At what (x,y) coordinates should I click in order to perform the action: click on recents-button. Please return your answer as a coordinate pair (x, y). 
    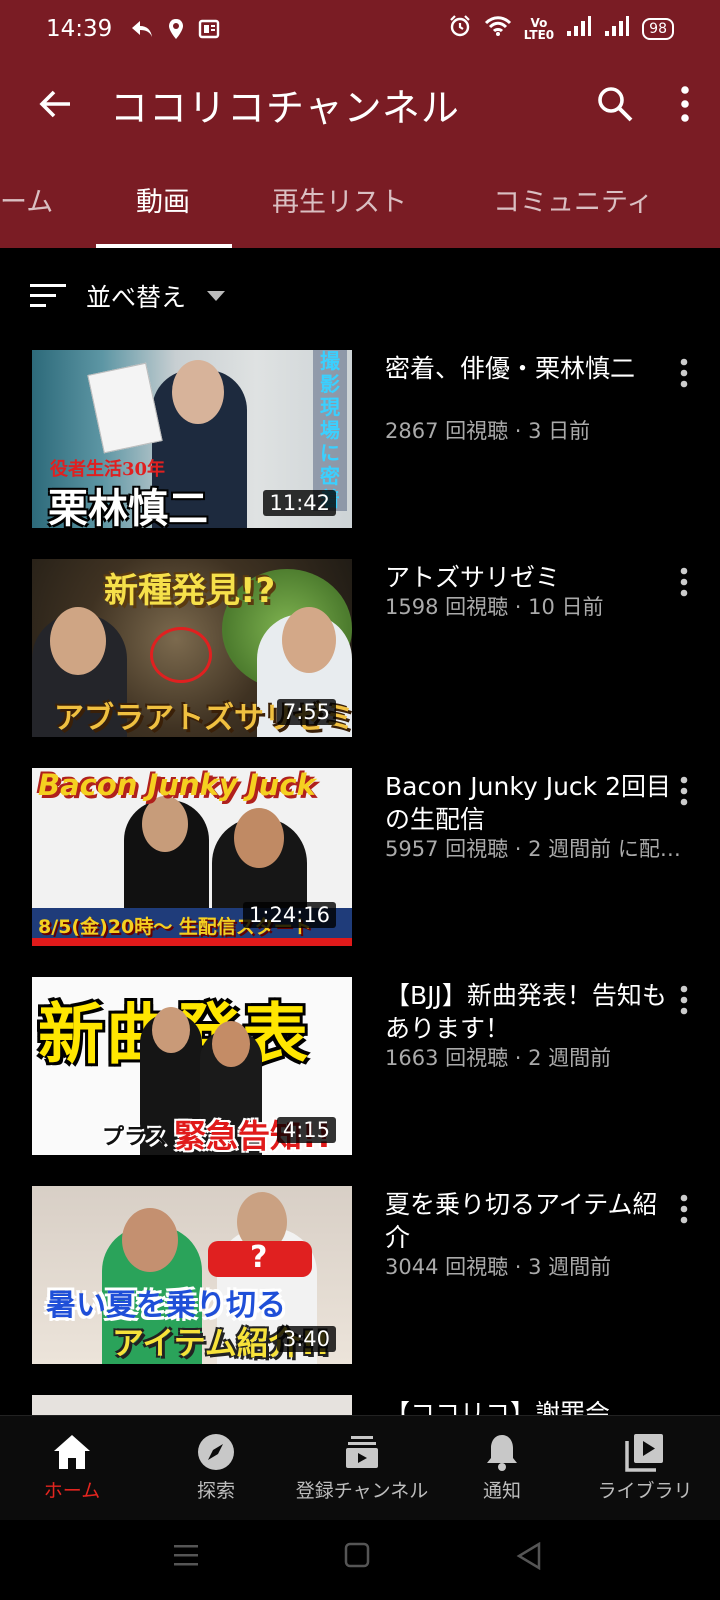
    Looking at the image, I should click on (186, 1557).